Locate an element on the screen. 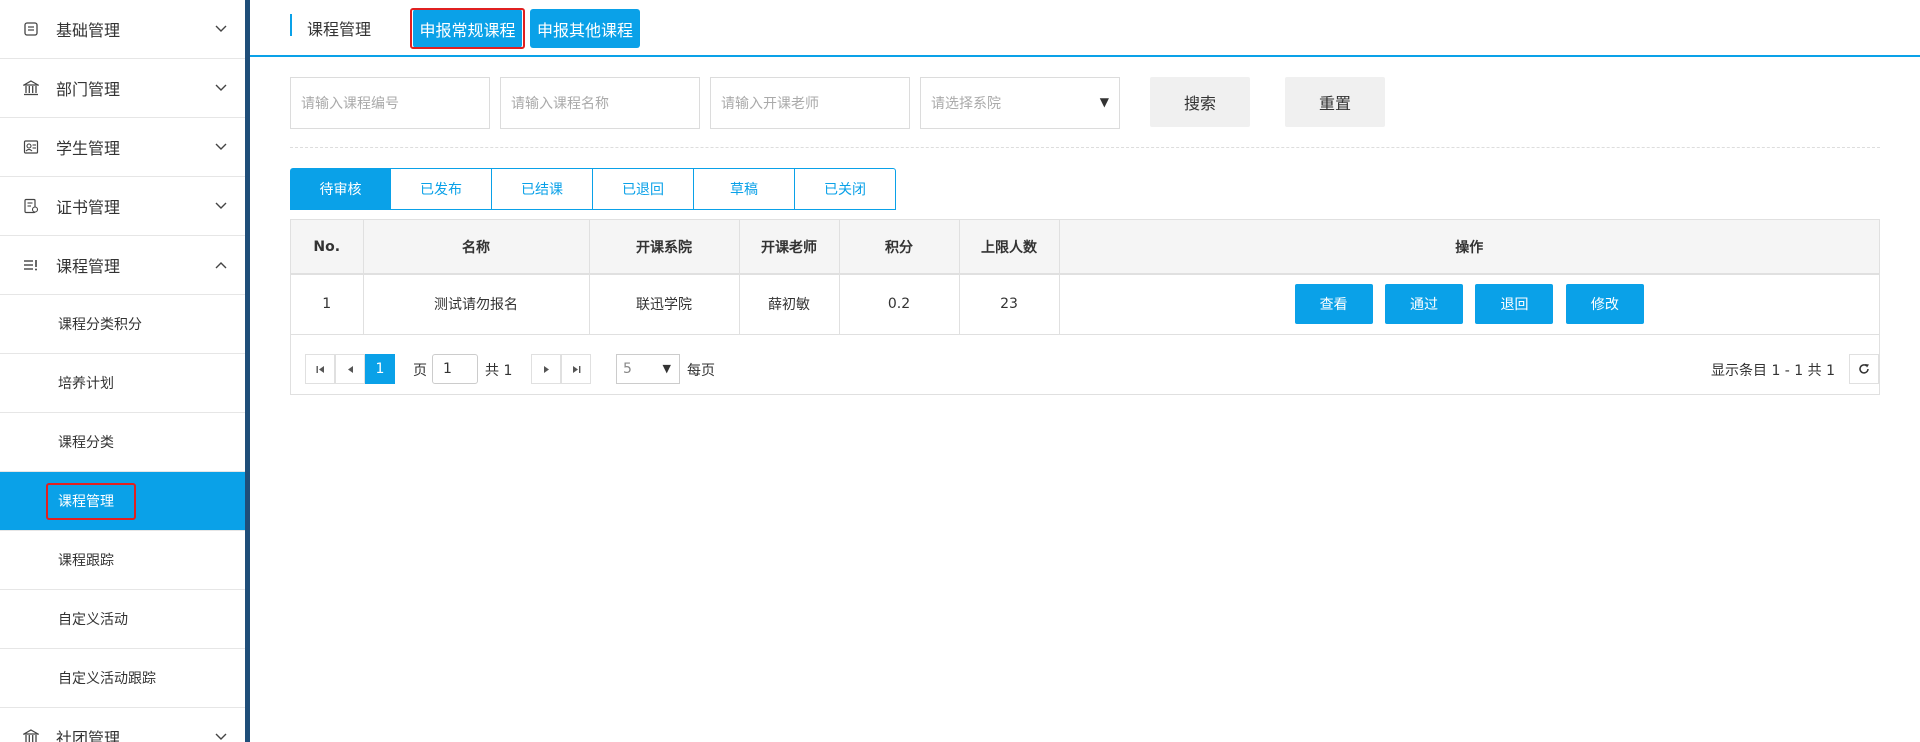 This screenshot has height=742, width=1920. column-header: 名称 is located at coordinates (476, 247).